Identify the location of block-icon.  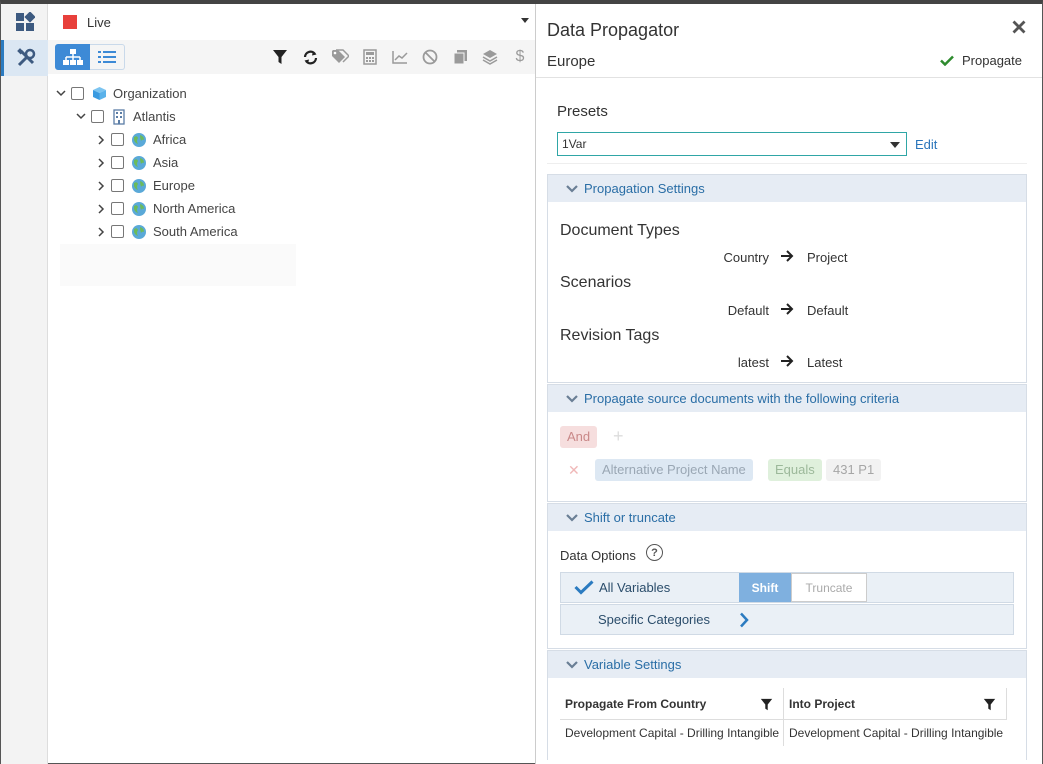
(430, 57).